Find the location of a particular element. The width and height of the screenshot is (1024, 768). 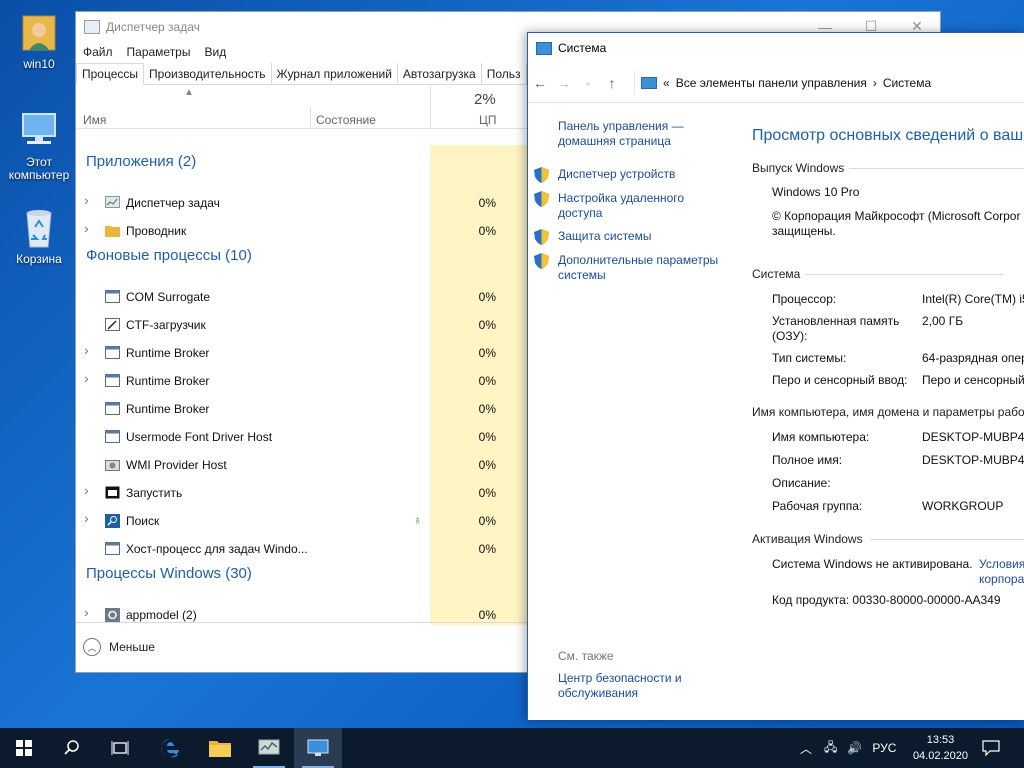

tab-users: Польз is located at coordinates (504, 73).